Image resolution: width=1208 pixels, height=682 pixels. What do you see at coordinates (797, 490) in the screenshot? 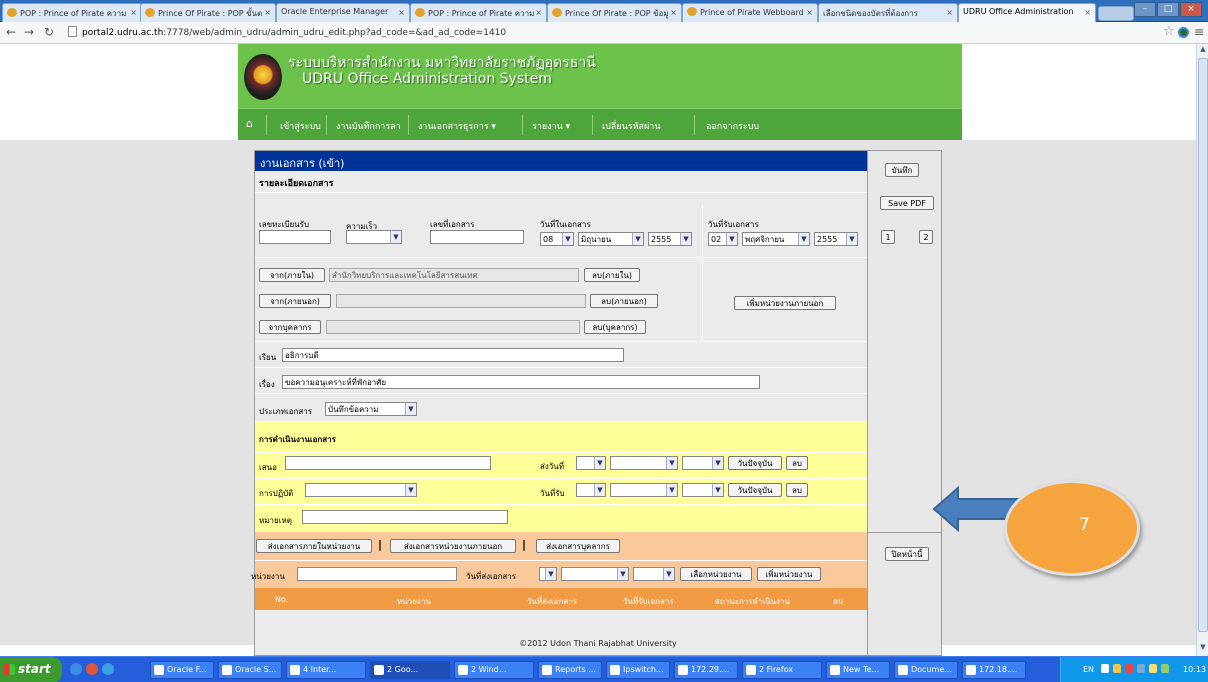
I see `recv-date-delete-button: ลบ` at bounding box center [797, 490].